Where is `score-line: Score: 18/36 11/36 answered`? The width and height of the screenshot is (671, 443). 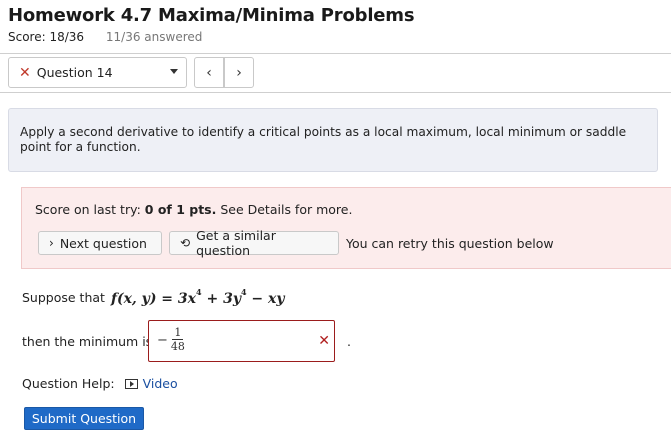
score-line: Score: 18/36 11/36 answered is located at coordinates (105, 37).